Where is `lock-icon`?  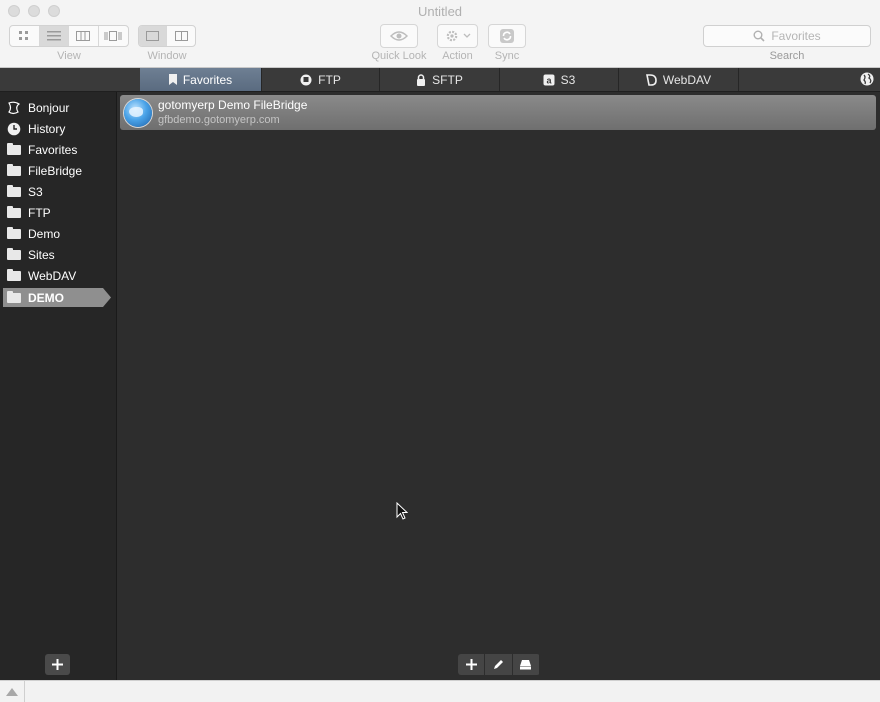
lock-icon is located at coordinates (421, 79).